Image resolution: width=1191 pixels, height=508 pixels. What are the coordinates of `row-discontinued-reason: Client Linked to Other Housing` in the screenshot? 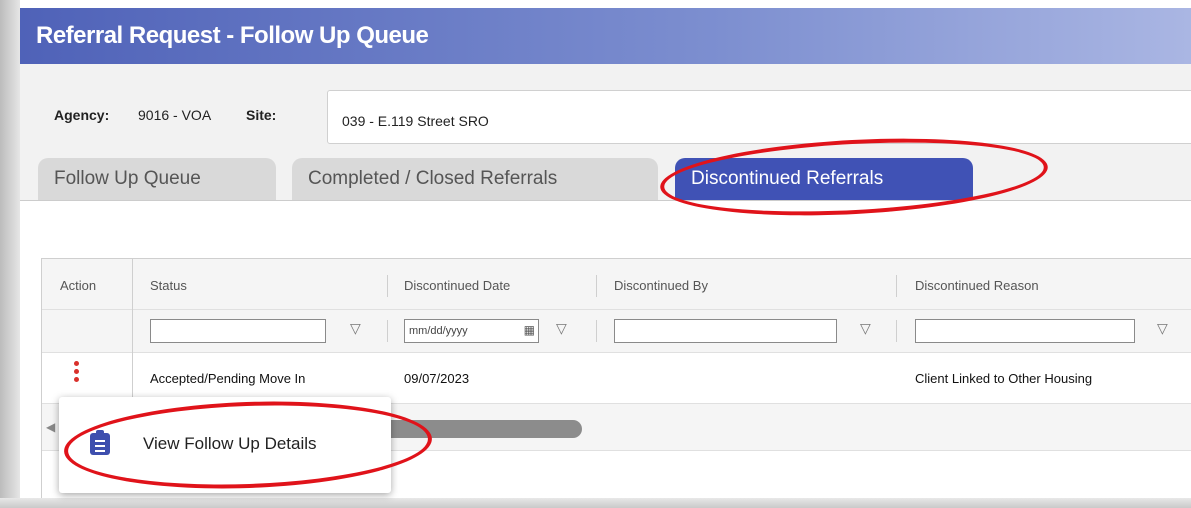 It's located at (1004, 378).